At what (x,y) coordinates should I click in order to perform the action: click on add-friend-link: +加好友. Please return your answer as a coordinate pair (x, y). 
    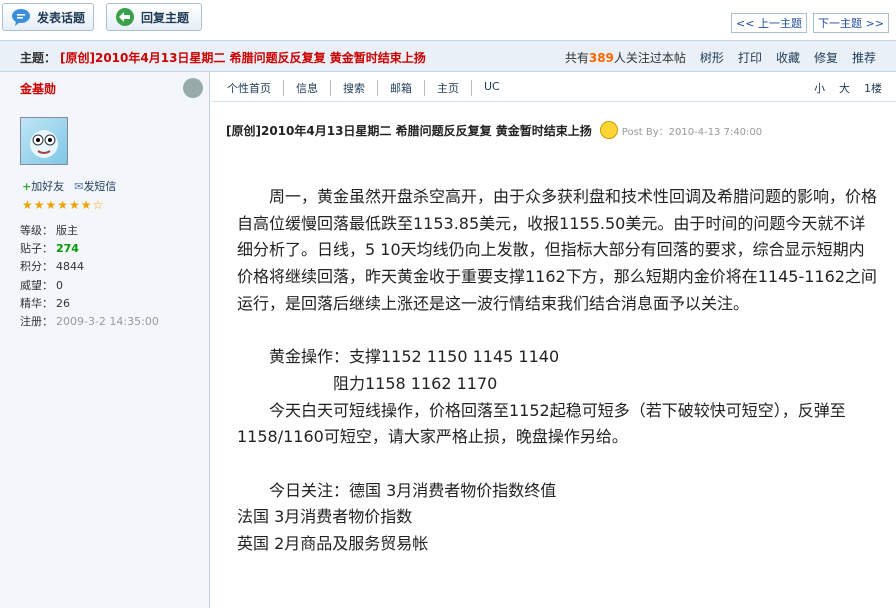
    Looking at the image, I should click on (43, 186).